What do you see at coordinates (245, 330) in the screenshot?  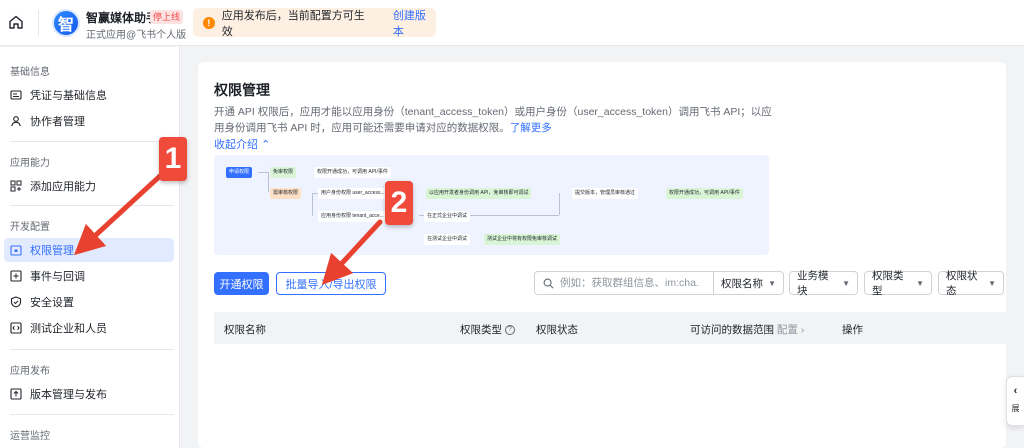 I see `column-header-name: 权限名称` at bounding box center [245, 330].